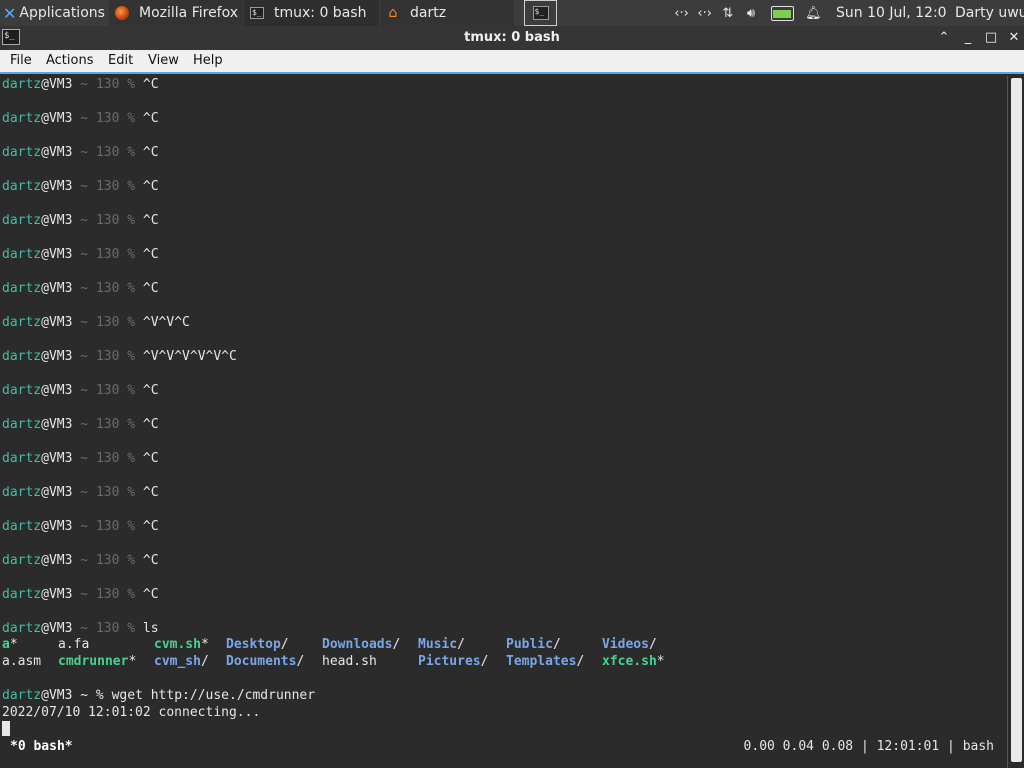 This screenshot has width=1024, height=768. I want to click on ls-entry-name: Templates, so click(541, 661).